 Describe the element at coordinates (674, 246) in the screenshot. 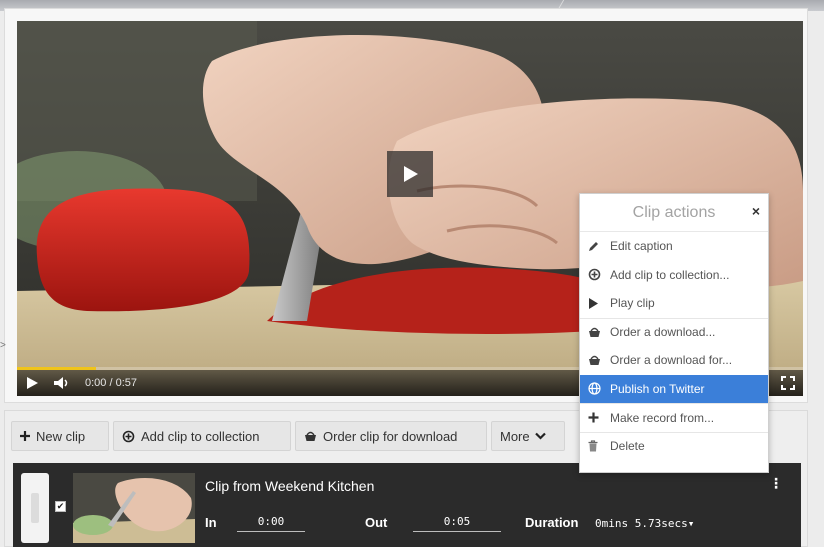

I see `menu-item-edit-caption: Edit caption` at that location.